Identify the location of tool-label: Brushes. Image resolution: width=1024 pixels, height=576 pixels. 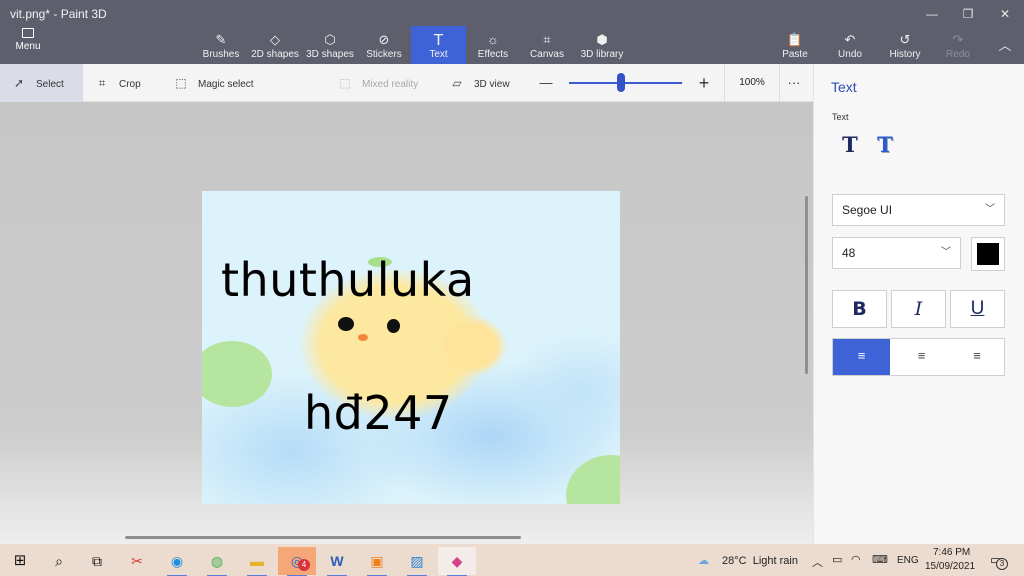
(221, 54).